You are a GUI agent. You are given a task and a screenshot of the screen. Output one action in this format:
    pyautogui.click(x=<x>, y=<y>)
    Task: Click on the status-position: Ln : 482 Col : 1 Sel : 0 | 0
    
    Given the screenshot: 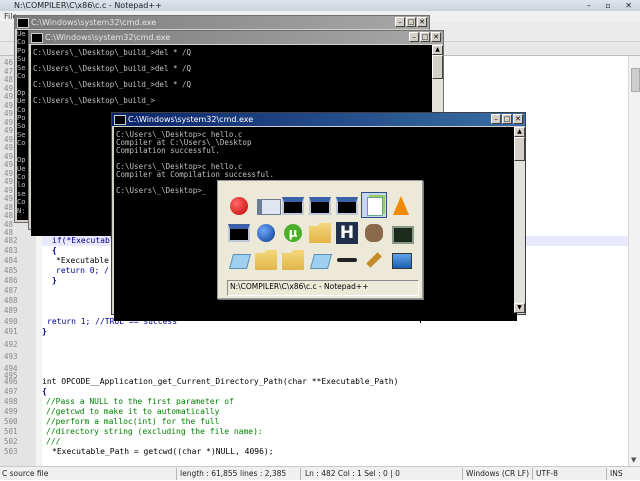 What is the action you would take?
    pyautogui.click(x=352, y=473)
    